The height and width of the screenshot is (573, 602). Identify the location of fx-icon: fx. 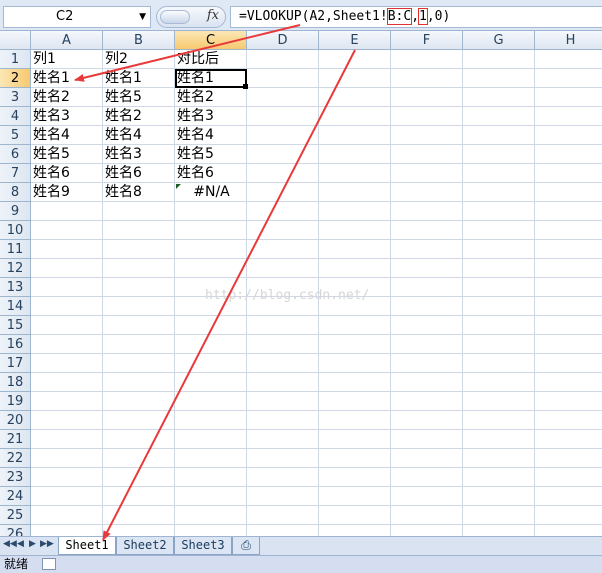
(213, 15).